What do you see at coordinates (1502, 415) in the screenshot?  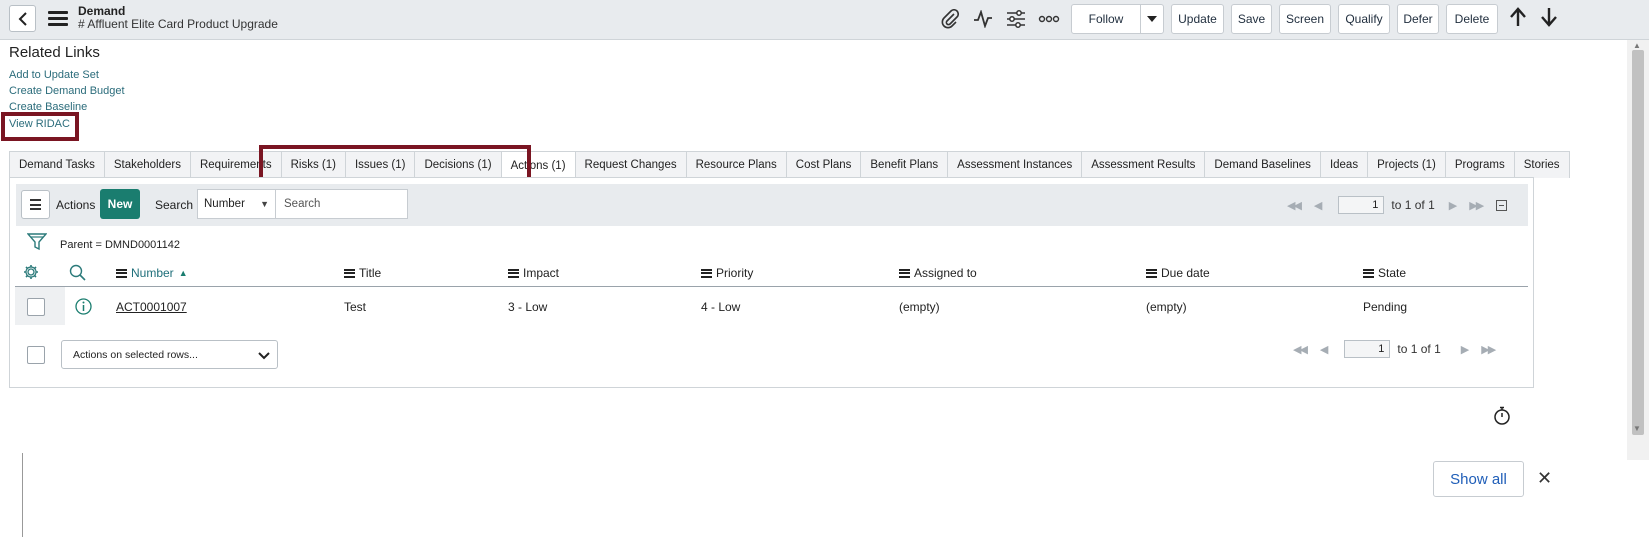 I see `stopwatch-icon` at bounding box center [1502, 415].